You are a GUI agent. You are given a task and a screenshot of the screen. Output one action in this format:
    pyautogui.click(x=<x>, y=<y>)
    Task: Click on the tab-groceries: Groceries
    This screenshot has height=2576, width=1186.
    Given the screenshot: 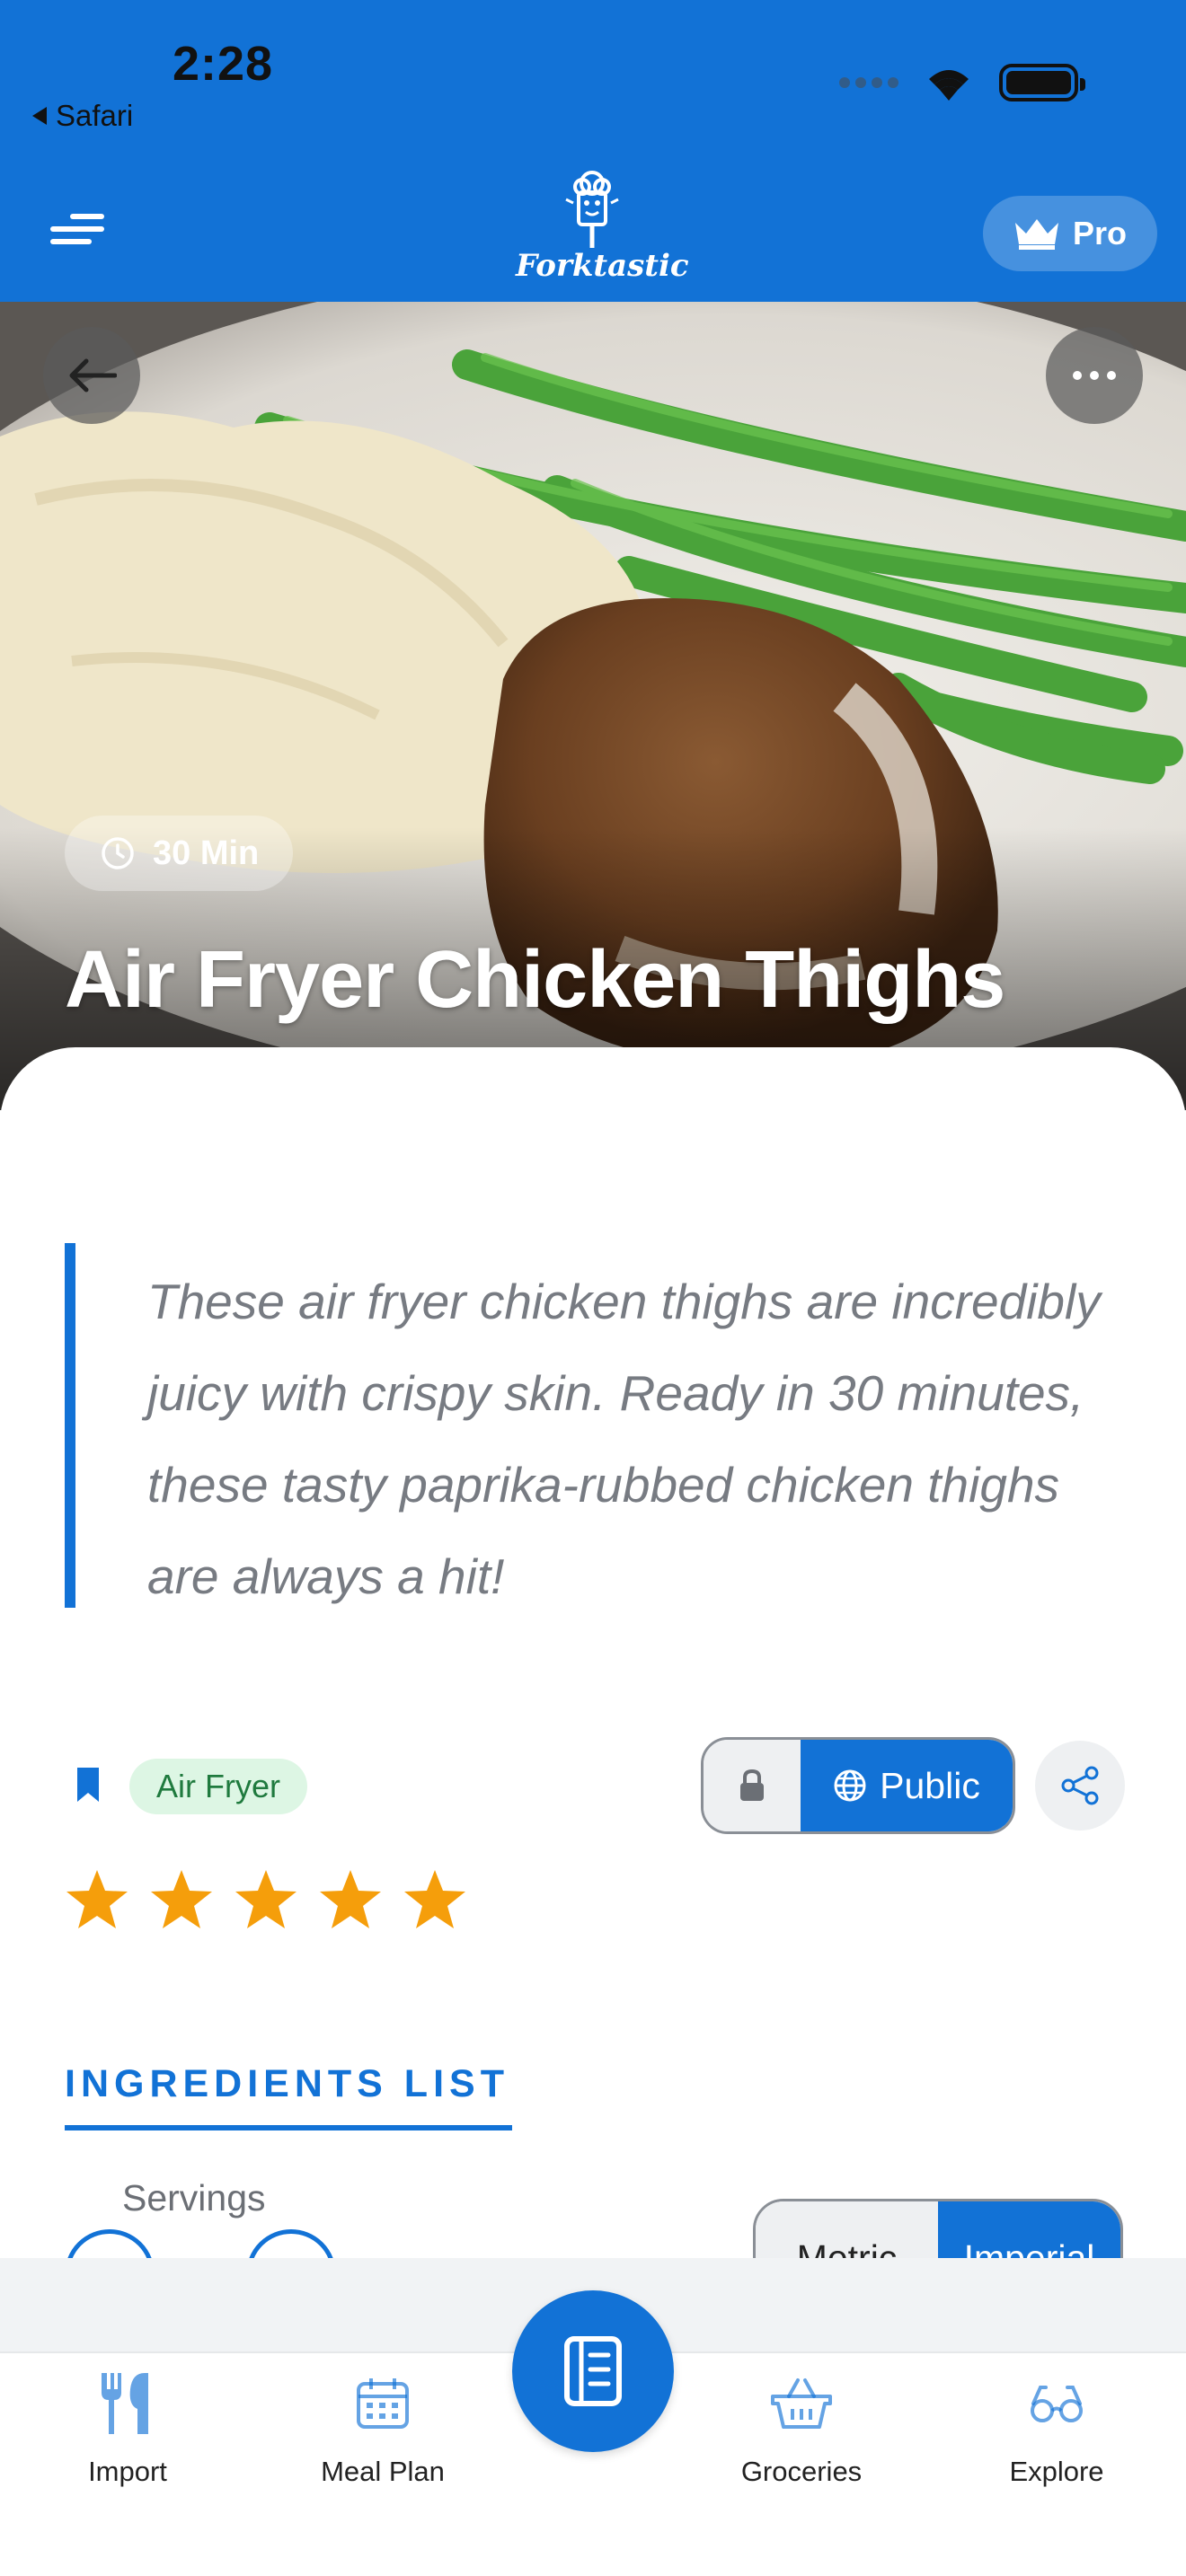 What is the action you would take?
    pyautogui.click(x=801, y=2428)
    